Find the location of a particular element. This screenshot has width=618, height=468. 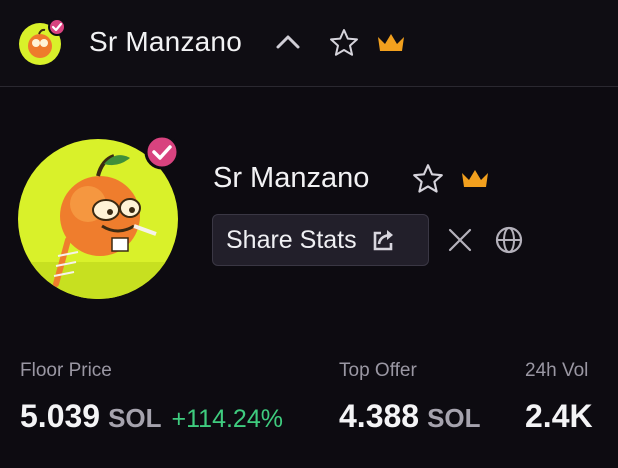

volume-label: 24h Vol is located at coordinates (557, 370).